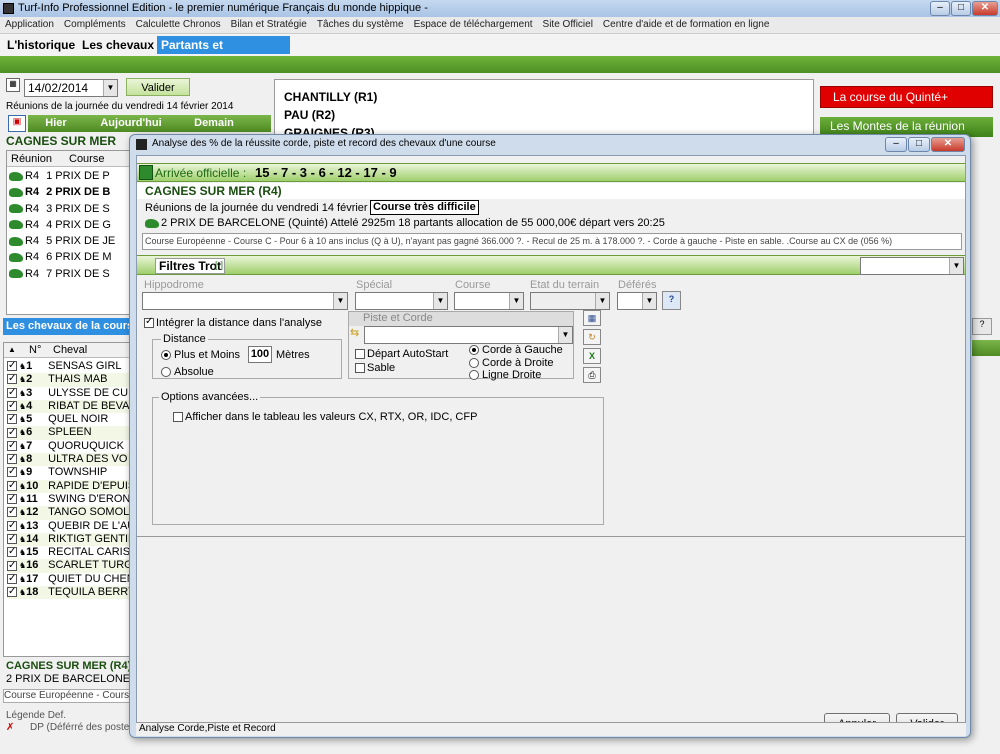  What do you see at coordinates (41, 45) in the screenshot?
I see `tab-historique: L'historique` at bounding box center [41, 45].